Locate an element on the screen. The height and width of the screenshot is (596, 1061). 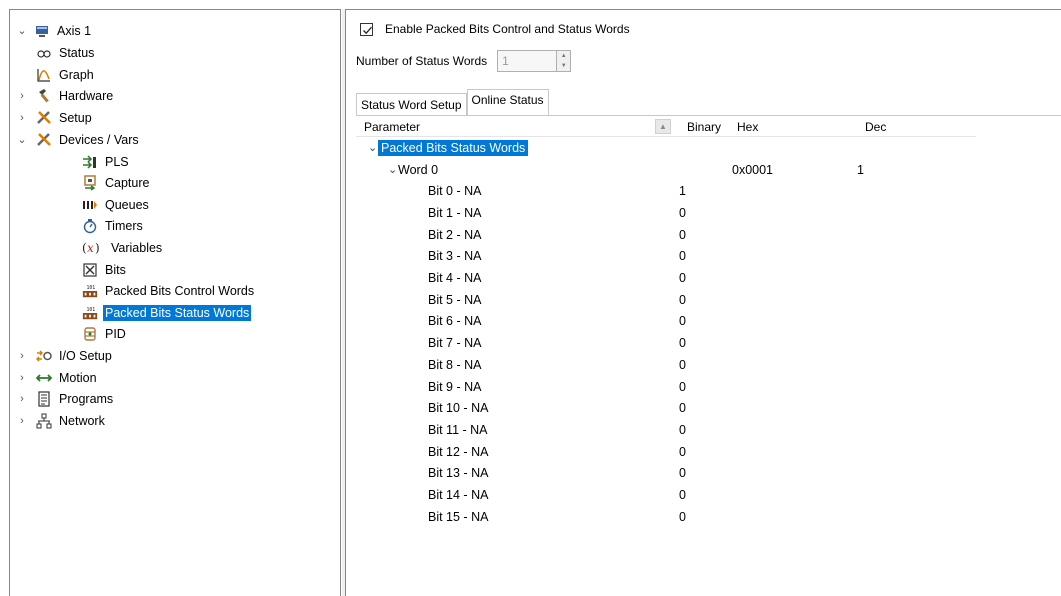
bit-row: Bit 3 - NA 0 is located at coordinates (666, 257).